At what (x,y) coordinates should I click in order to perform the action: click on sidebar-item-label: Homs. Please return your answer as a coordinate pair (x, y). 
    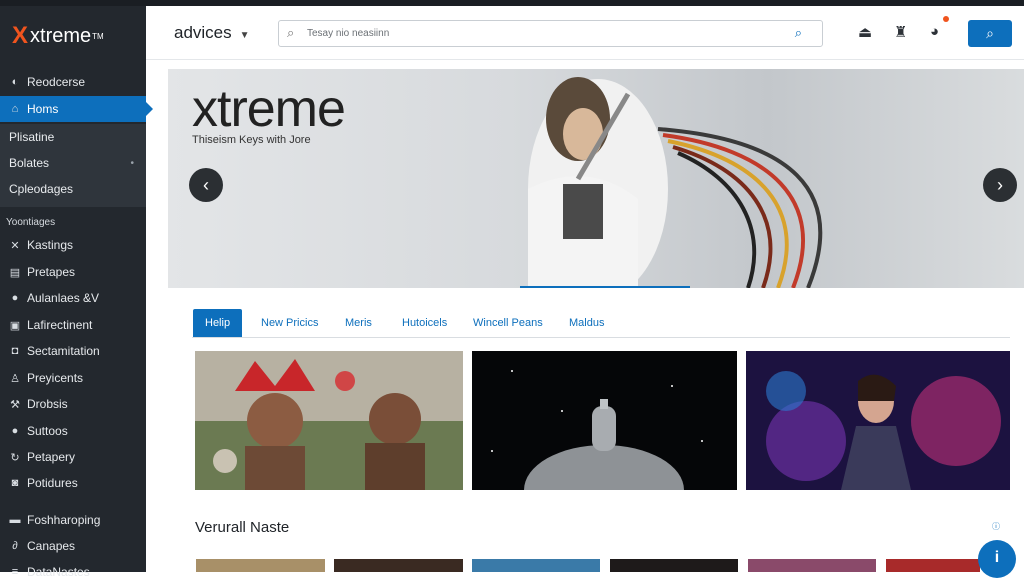
    Looking at the image, I should click on (43, 109).